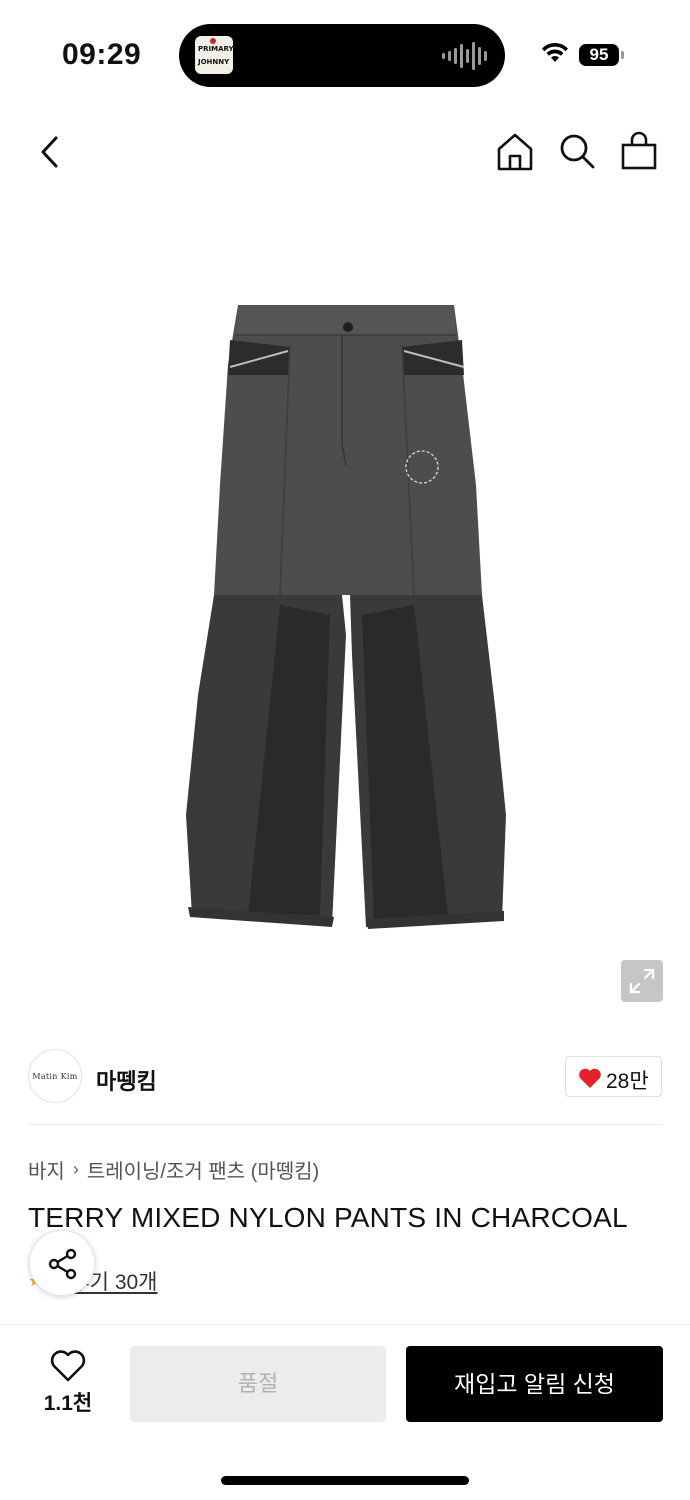 The height and width of the screenshot is (1500, 690). What do you see at coordinates (68, 1366) in the screenshot?
I see `heart-outline-icon` at bounding box center [68, 1366].